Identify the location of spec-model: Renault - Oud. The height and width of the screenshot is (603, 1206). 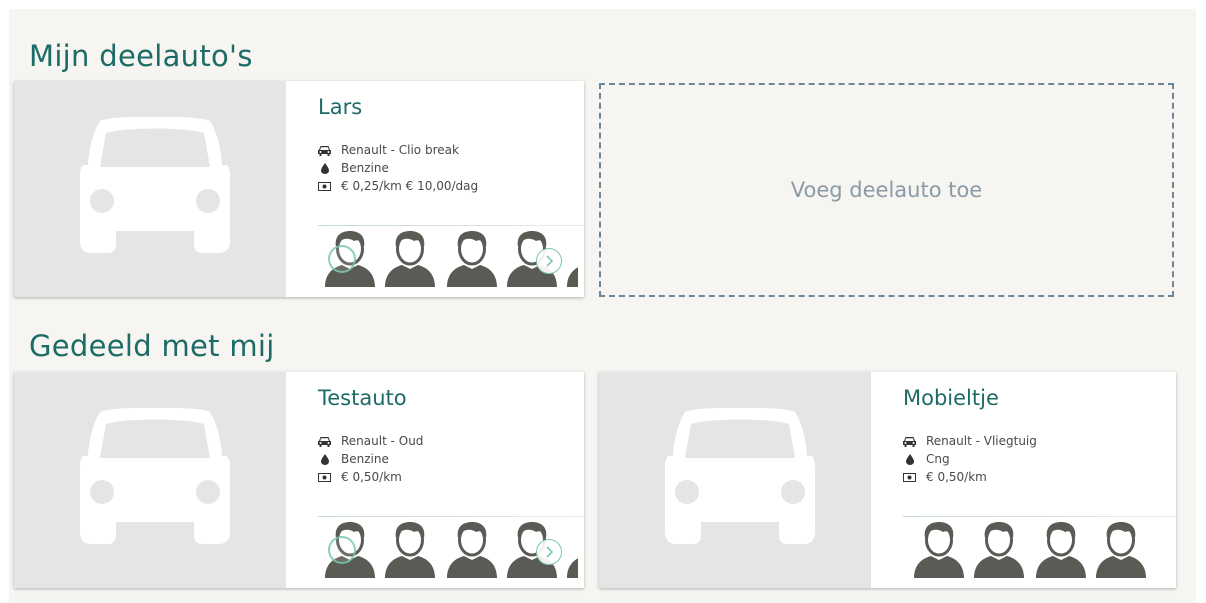
(370, 441).